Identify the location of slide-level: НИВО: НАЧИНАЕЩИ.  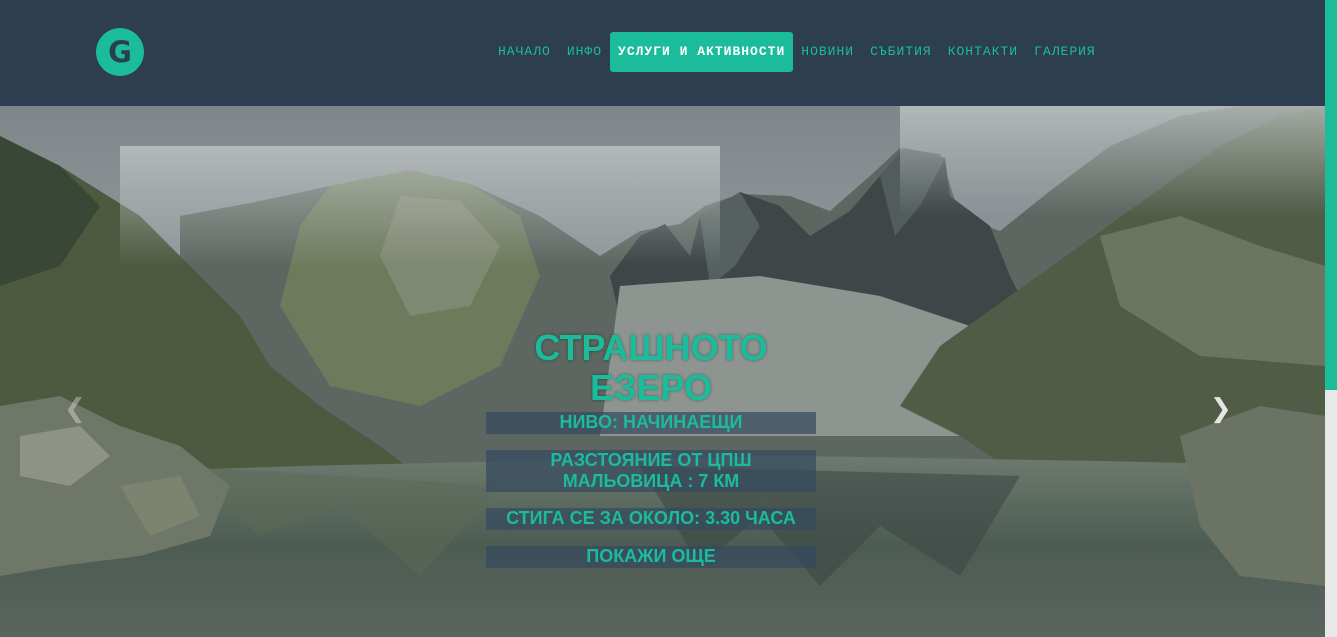
(651, 423).